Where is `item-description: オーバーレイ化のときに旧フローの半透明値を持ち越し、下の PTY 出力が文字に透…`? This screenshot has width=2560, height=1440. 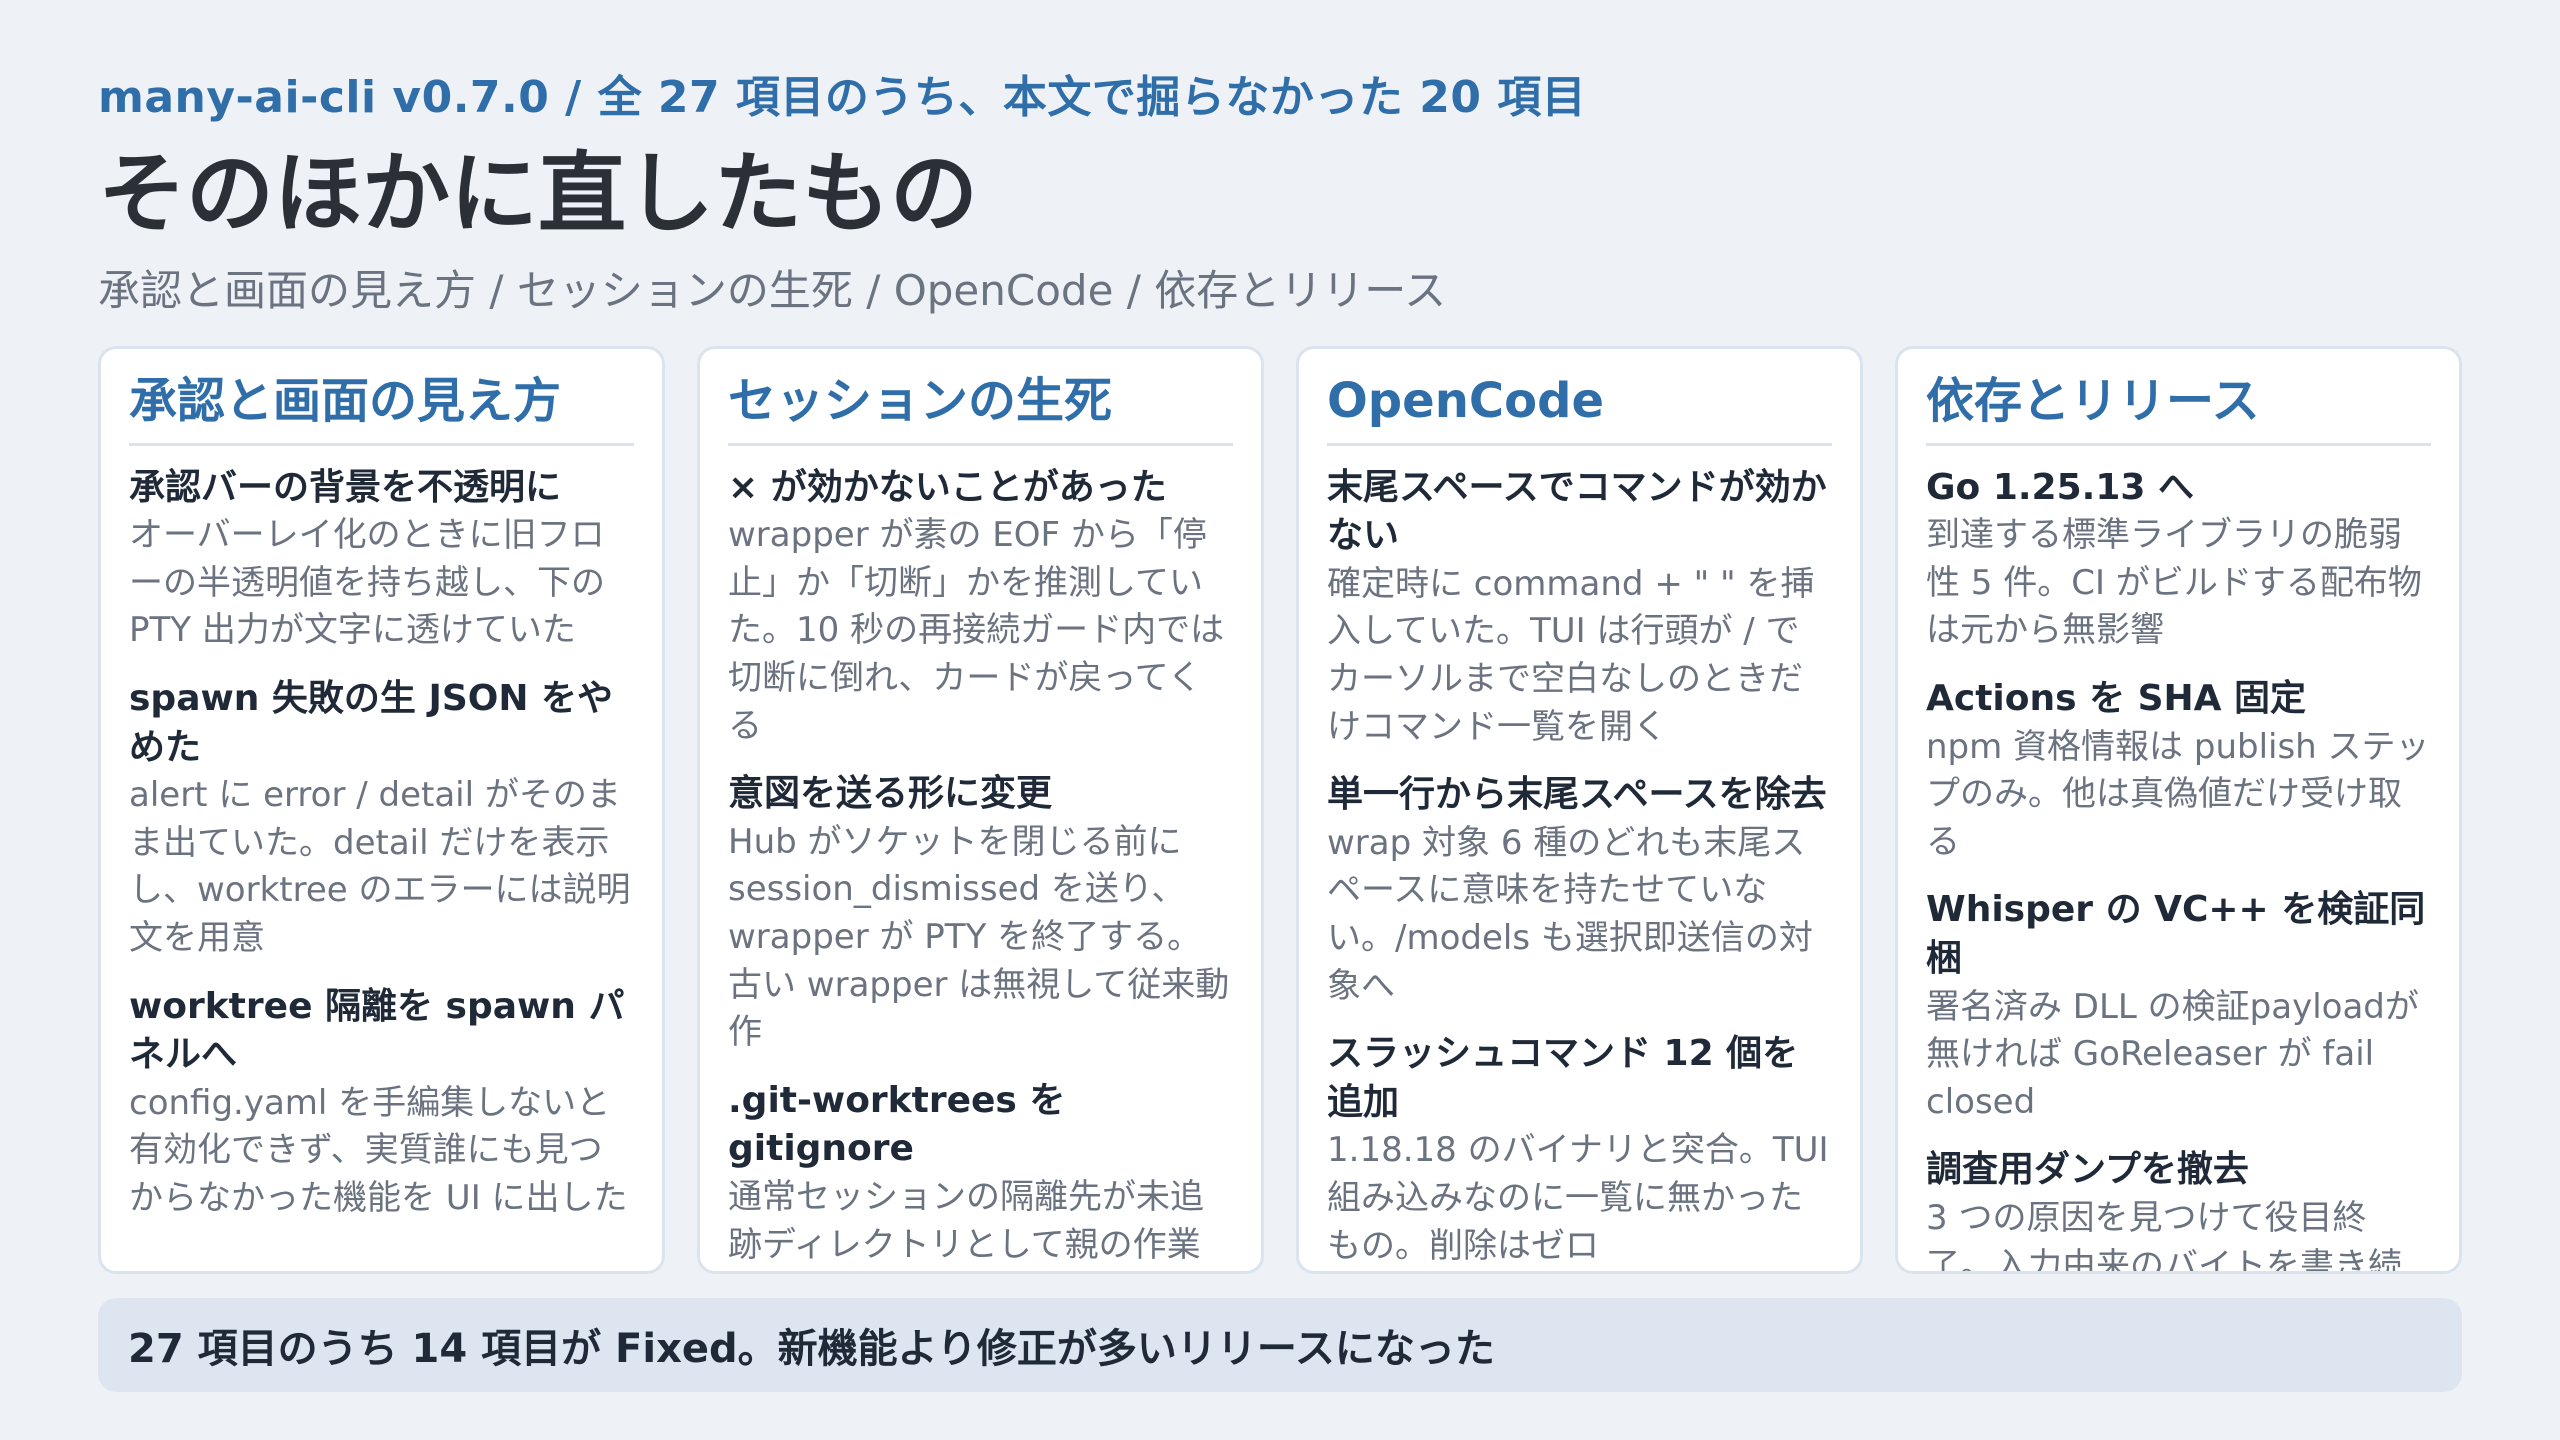 item-description: オーバーレイ化のときに旧フローの半透明値を持ち越し、下の PTY 出力が文字に透… is located at coordinates (367, 583).